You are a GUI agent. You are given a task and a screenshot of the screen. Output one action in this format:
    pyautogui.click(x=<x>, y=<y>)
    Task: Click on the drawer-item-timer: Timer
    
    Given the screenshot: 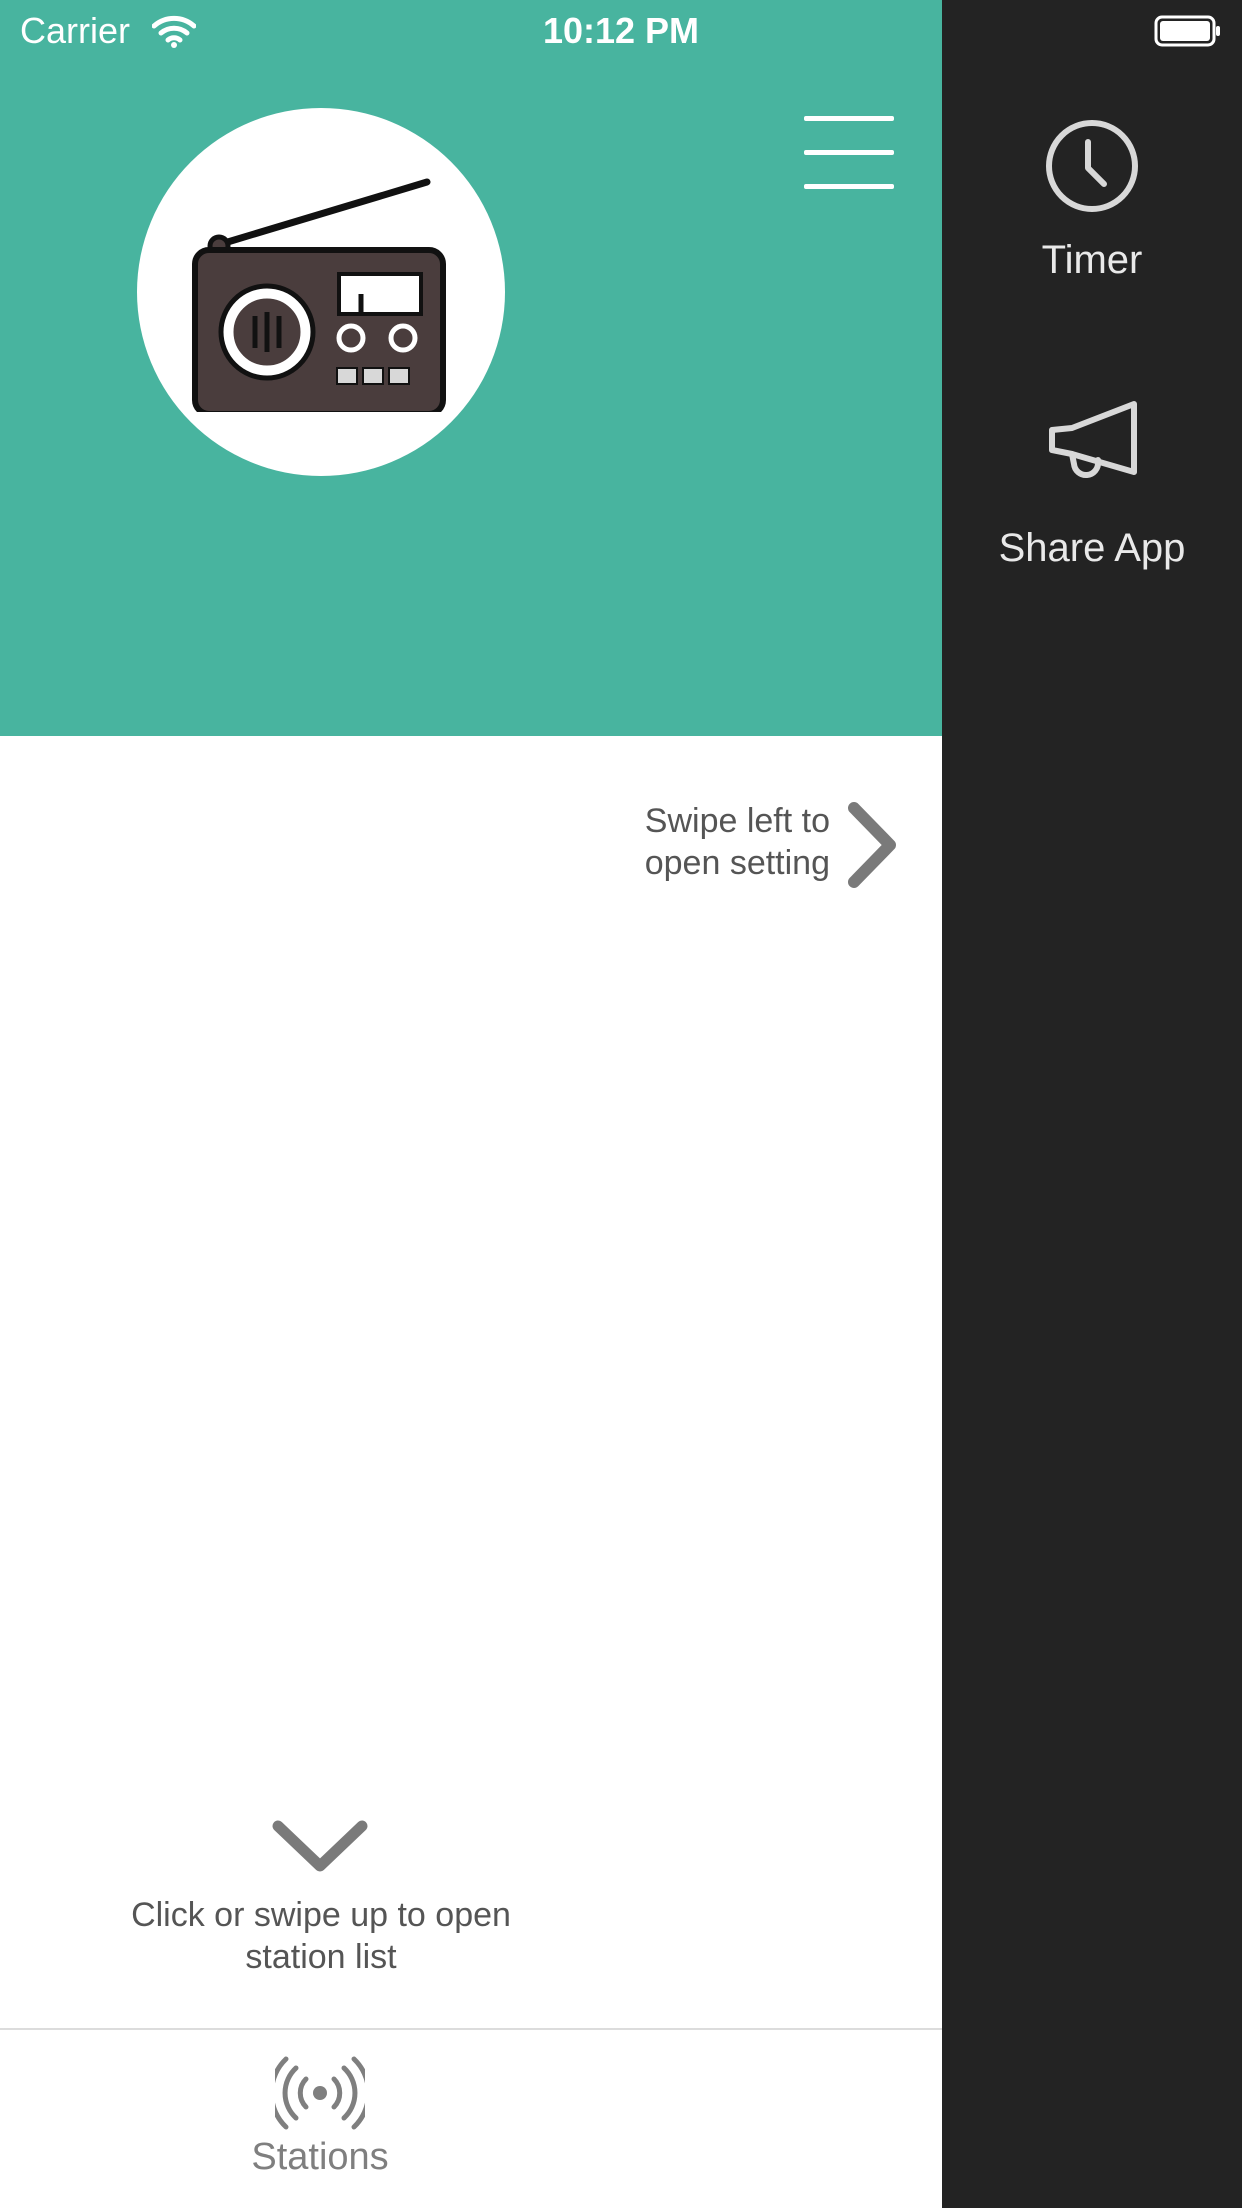 What is the action you would take?
    pyautogui.click(x=1092, y=200)
    